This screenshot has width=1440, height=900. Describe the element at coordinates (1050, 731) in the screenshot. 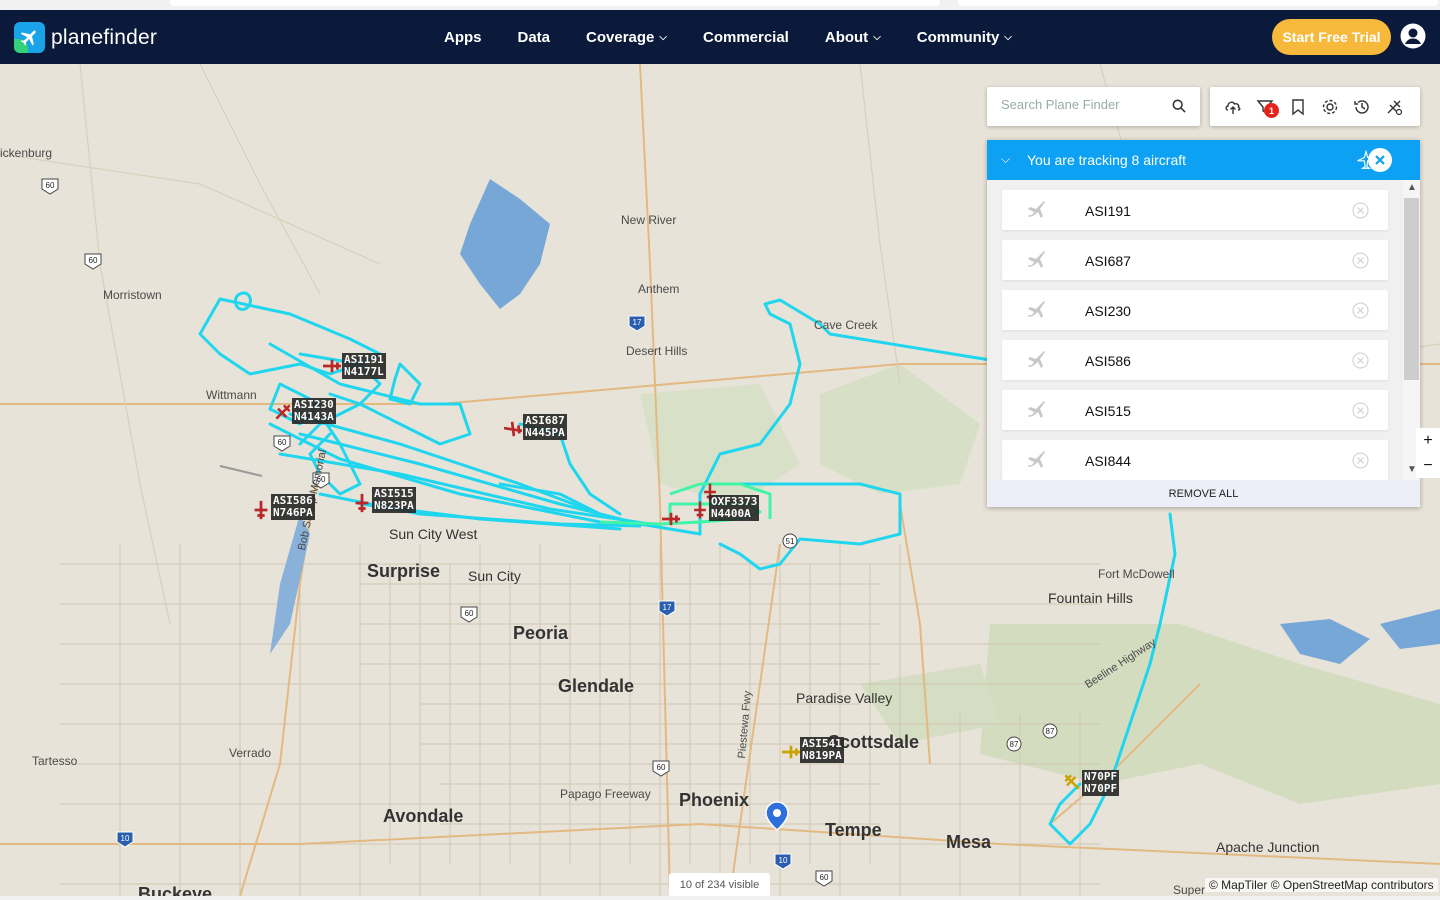

I see `svg-text: 87` at that location.